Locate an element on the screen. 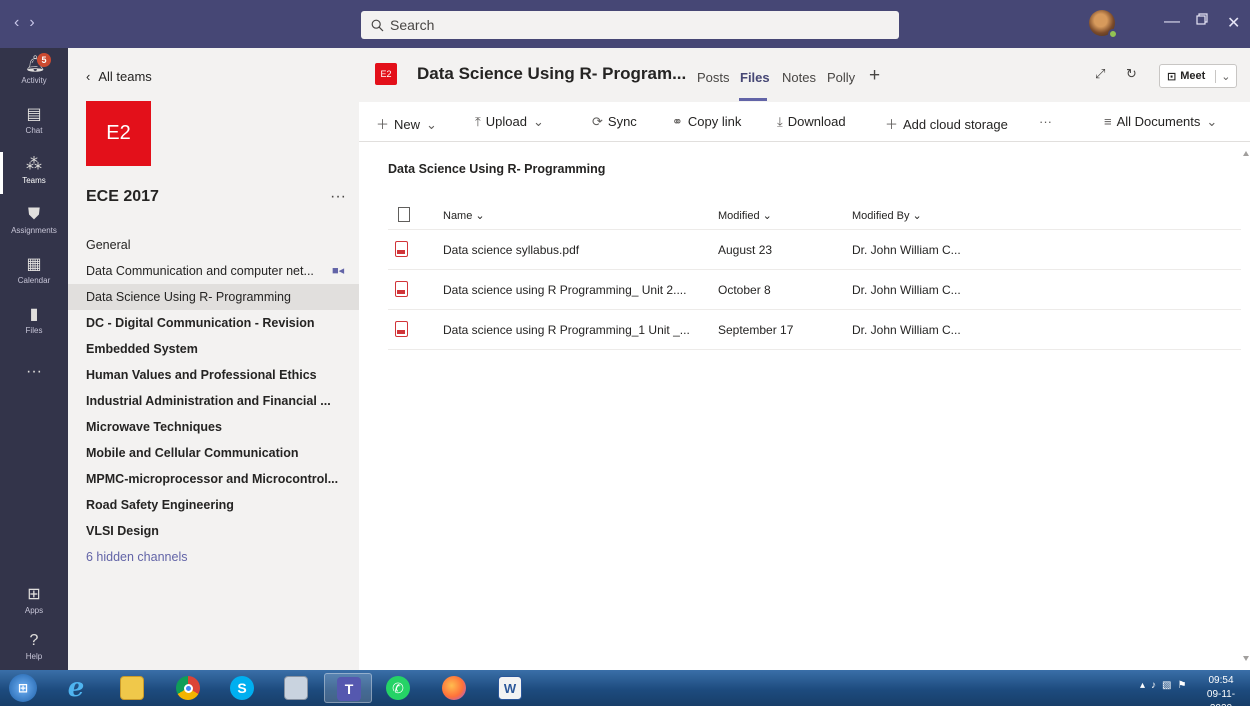 This screenshot has width=1250, height=706. search-icon is located at coordinates (377, 25).